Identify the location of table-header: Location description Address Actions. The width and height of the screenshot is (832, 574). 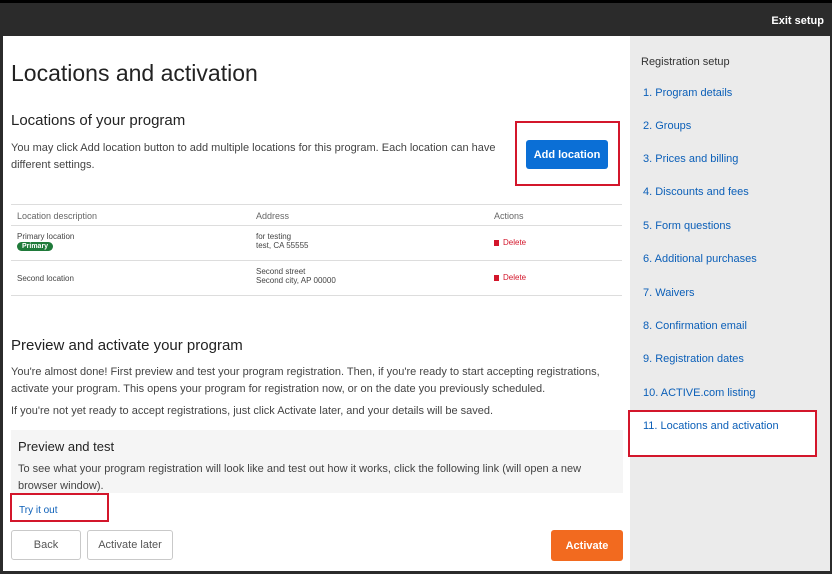
(316, 215).